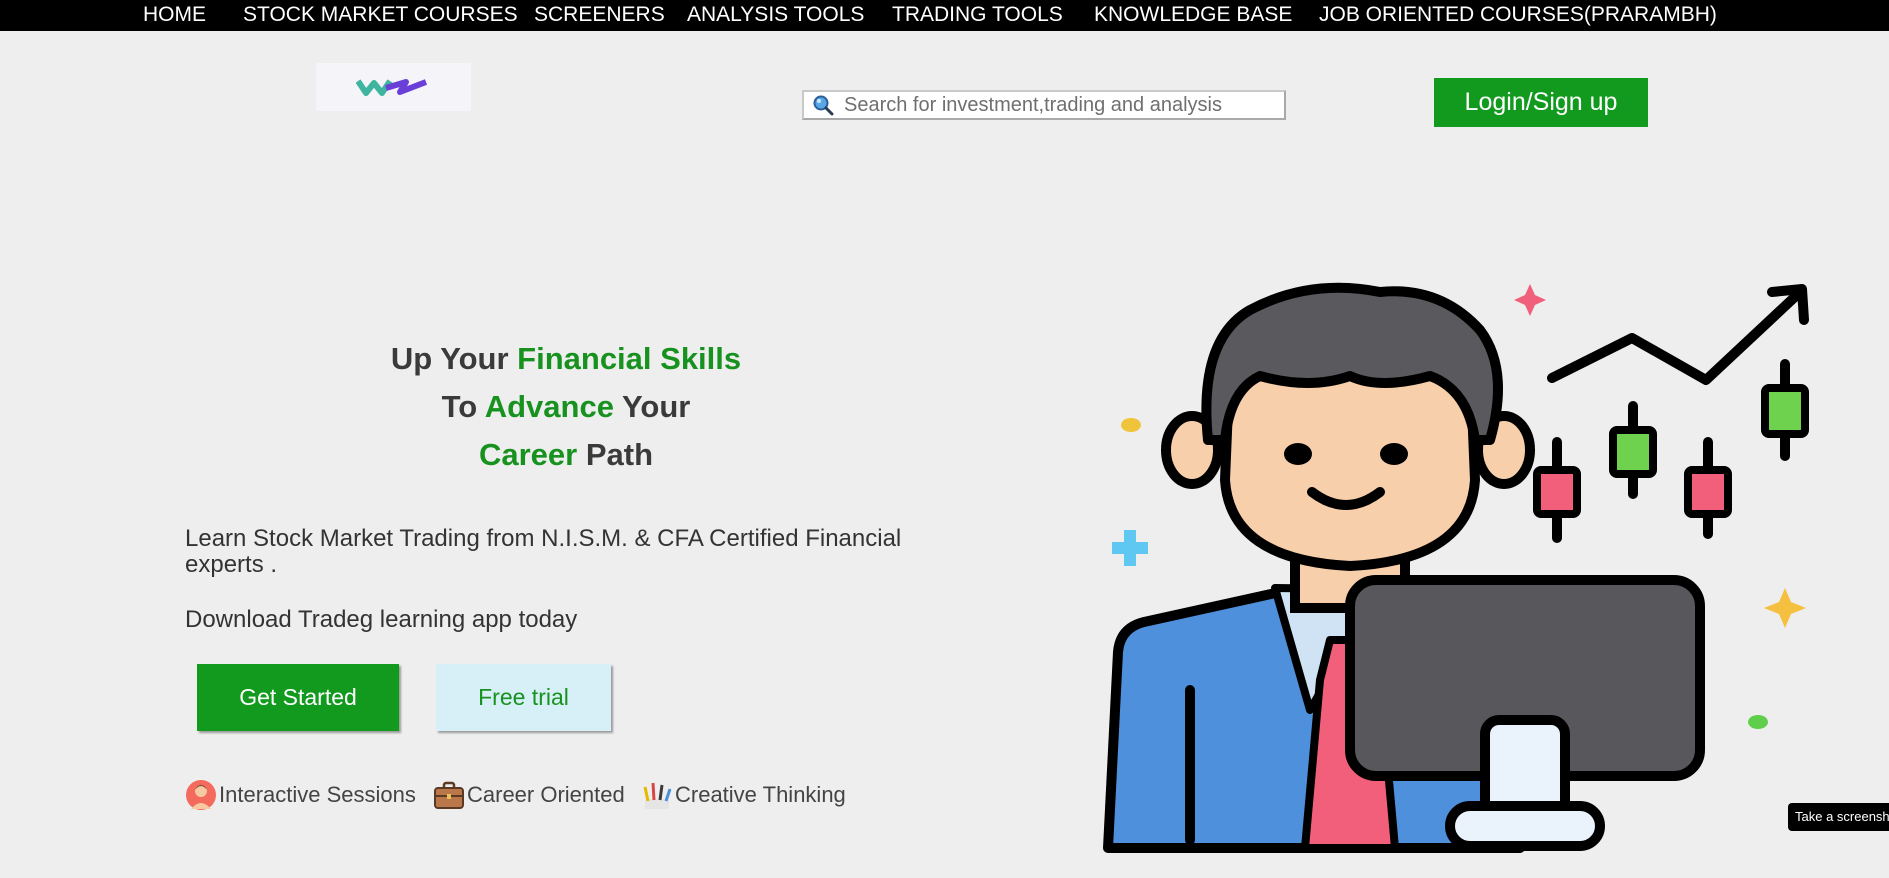 The height and width of the screenshot is (878, 1889). I want to click on feature-career-oriented: Career Oriented, so click(529, 795).